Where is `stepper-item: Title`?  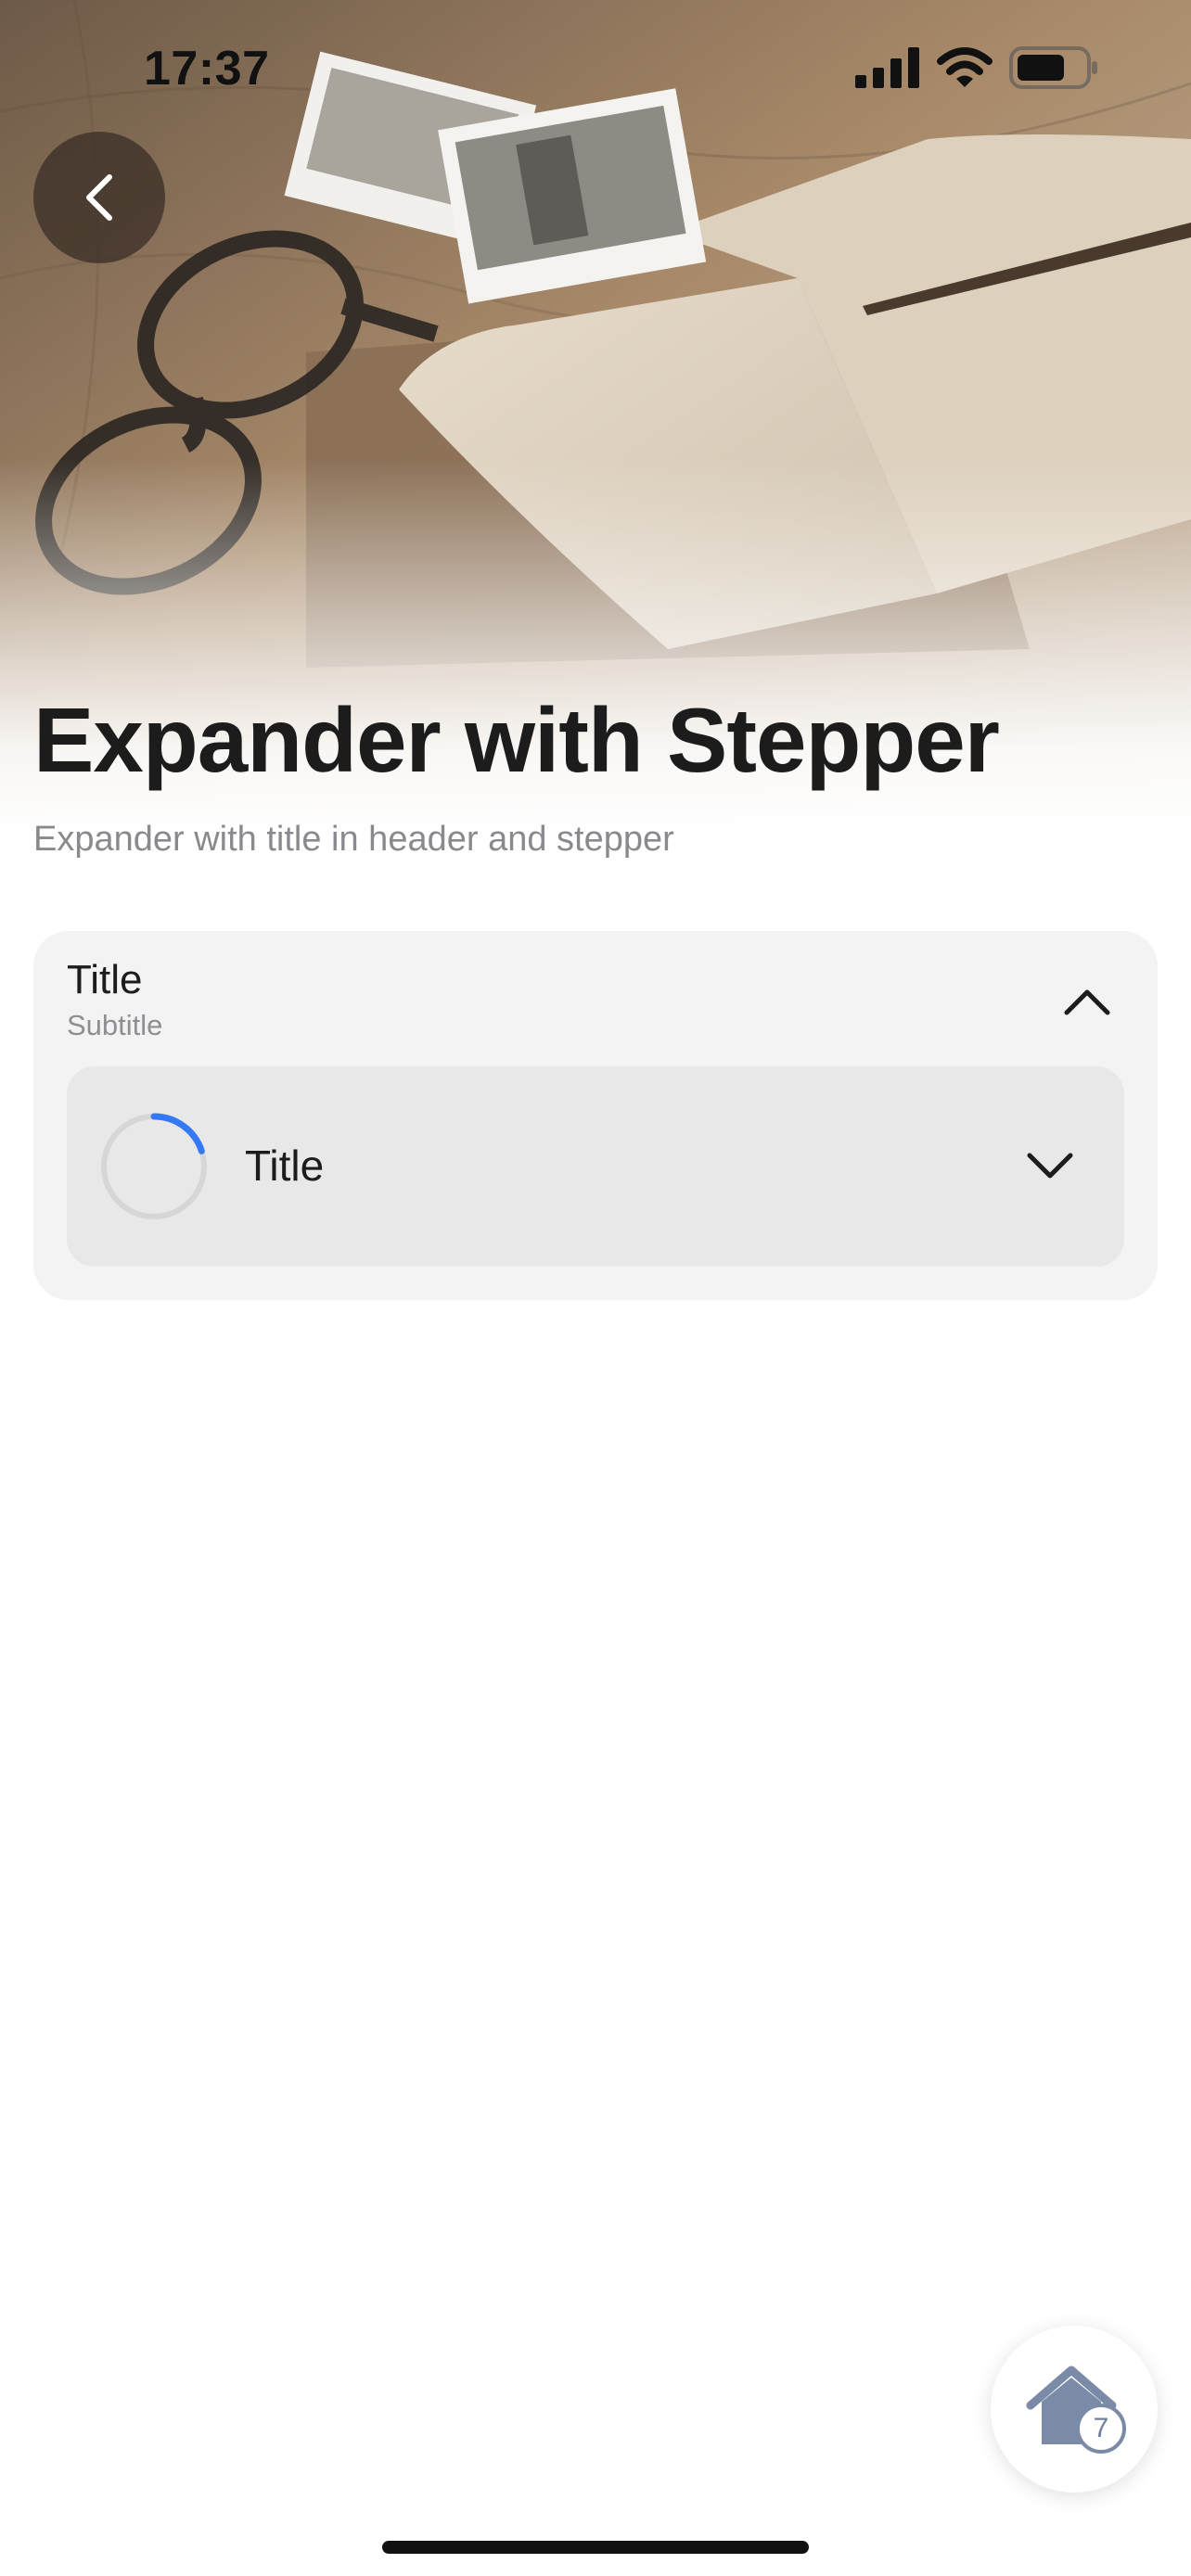 stepper-item: Title is located at coordinates (595, 1166).